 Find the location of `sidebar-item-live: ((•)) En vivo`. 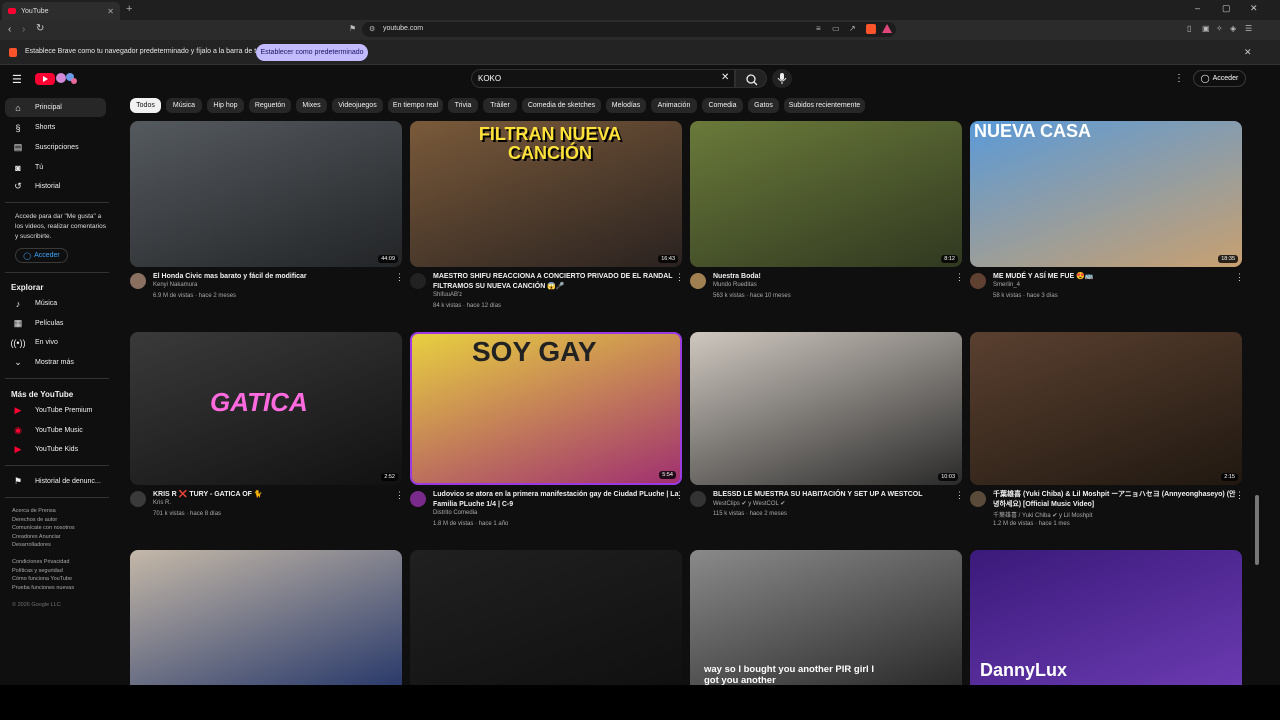

sidebar-item-live: ((•)) En vivo is located at coordinates (55, 342).